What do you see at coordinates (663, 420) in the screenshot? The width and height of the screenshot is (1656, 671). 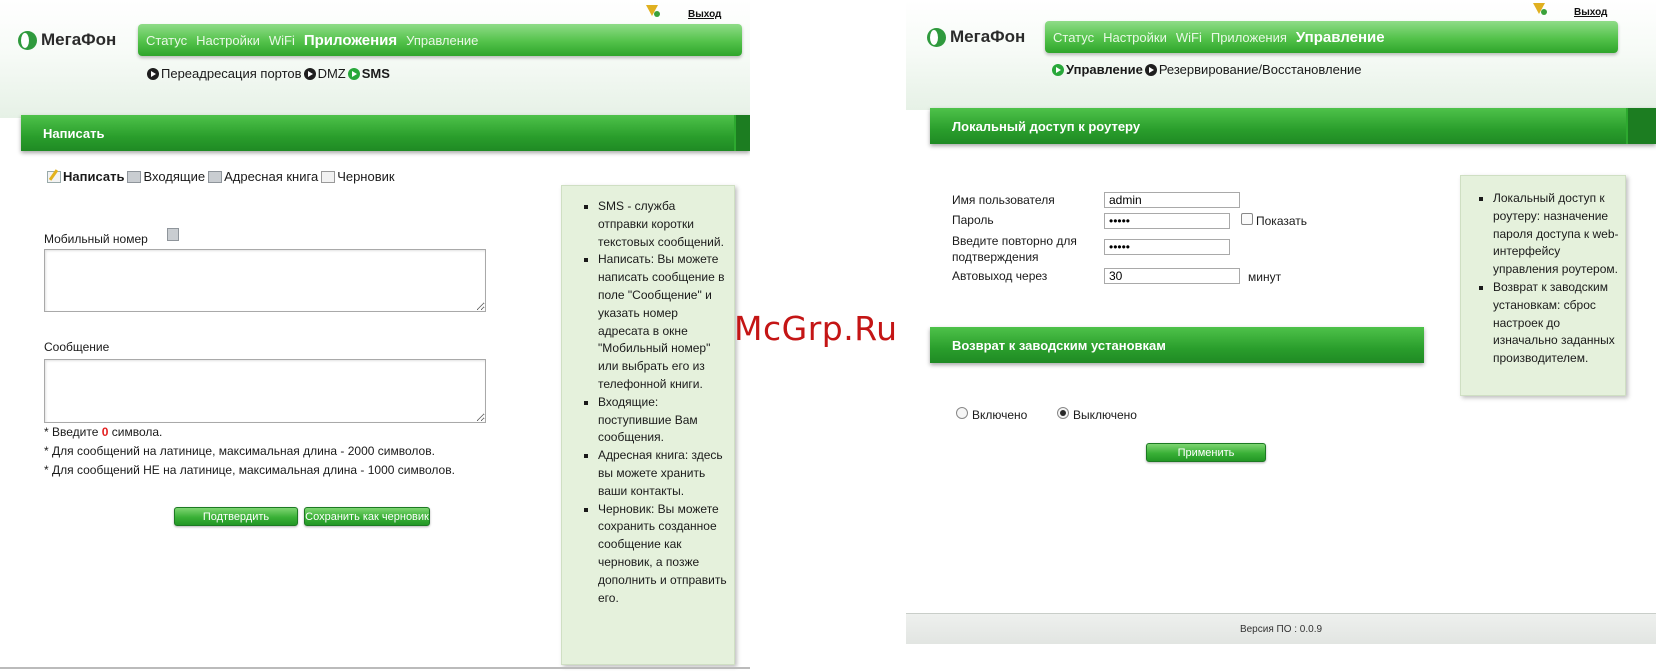 I see `help-item: Входящие: поступившие Вам сообщения.` at bounding box center [663, 420].